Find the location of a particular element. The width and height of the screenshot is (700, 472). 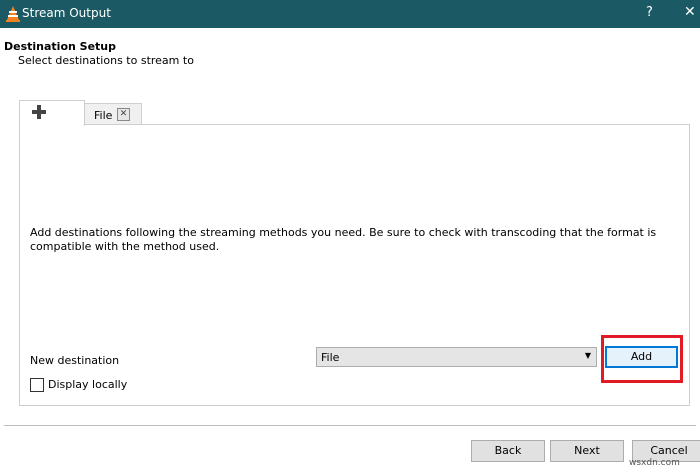

highlight-annotation is located at coordinates (642, 359).